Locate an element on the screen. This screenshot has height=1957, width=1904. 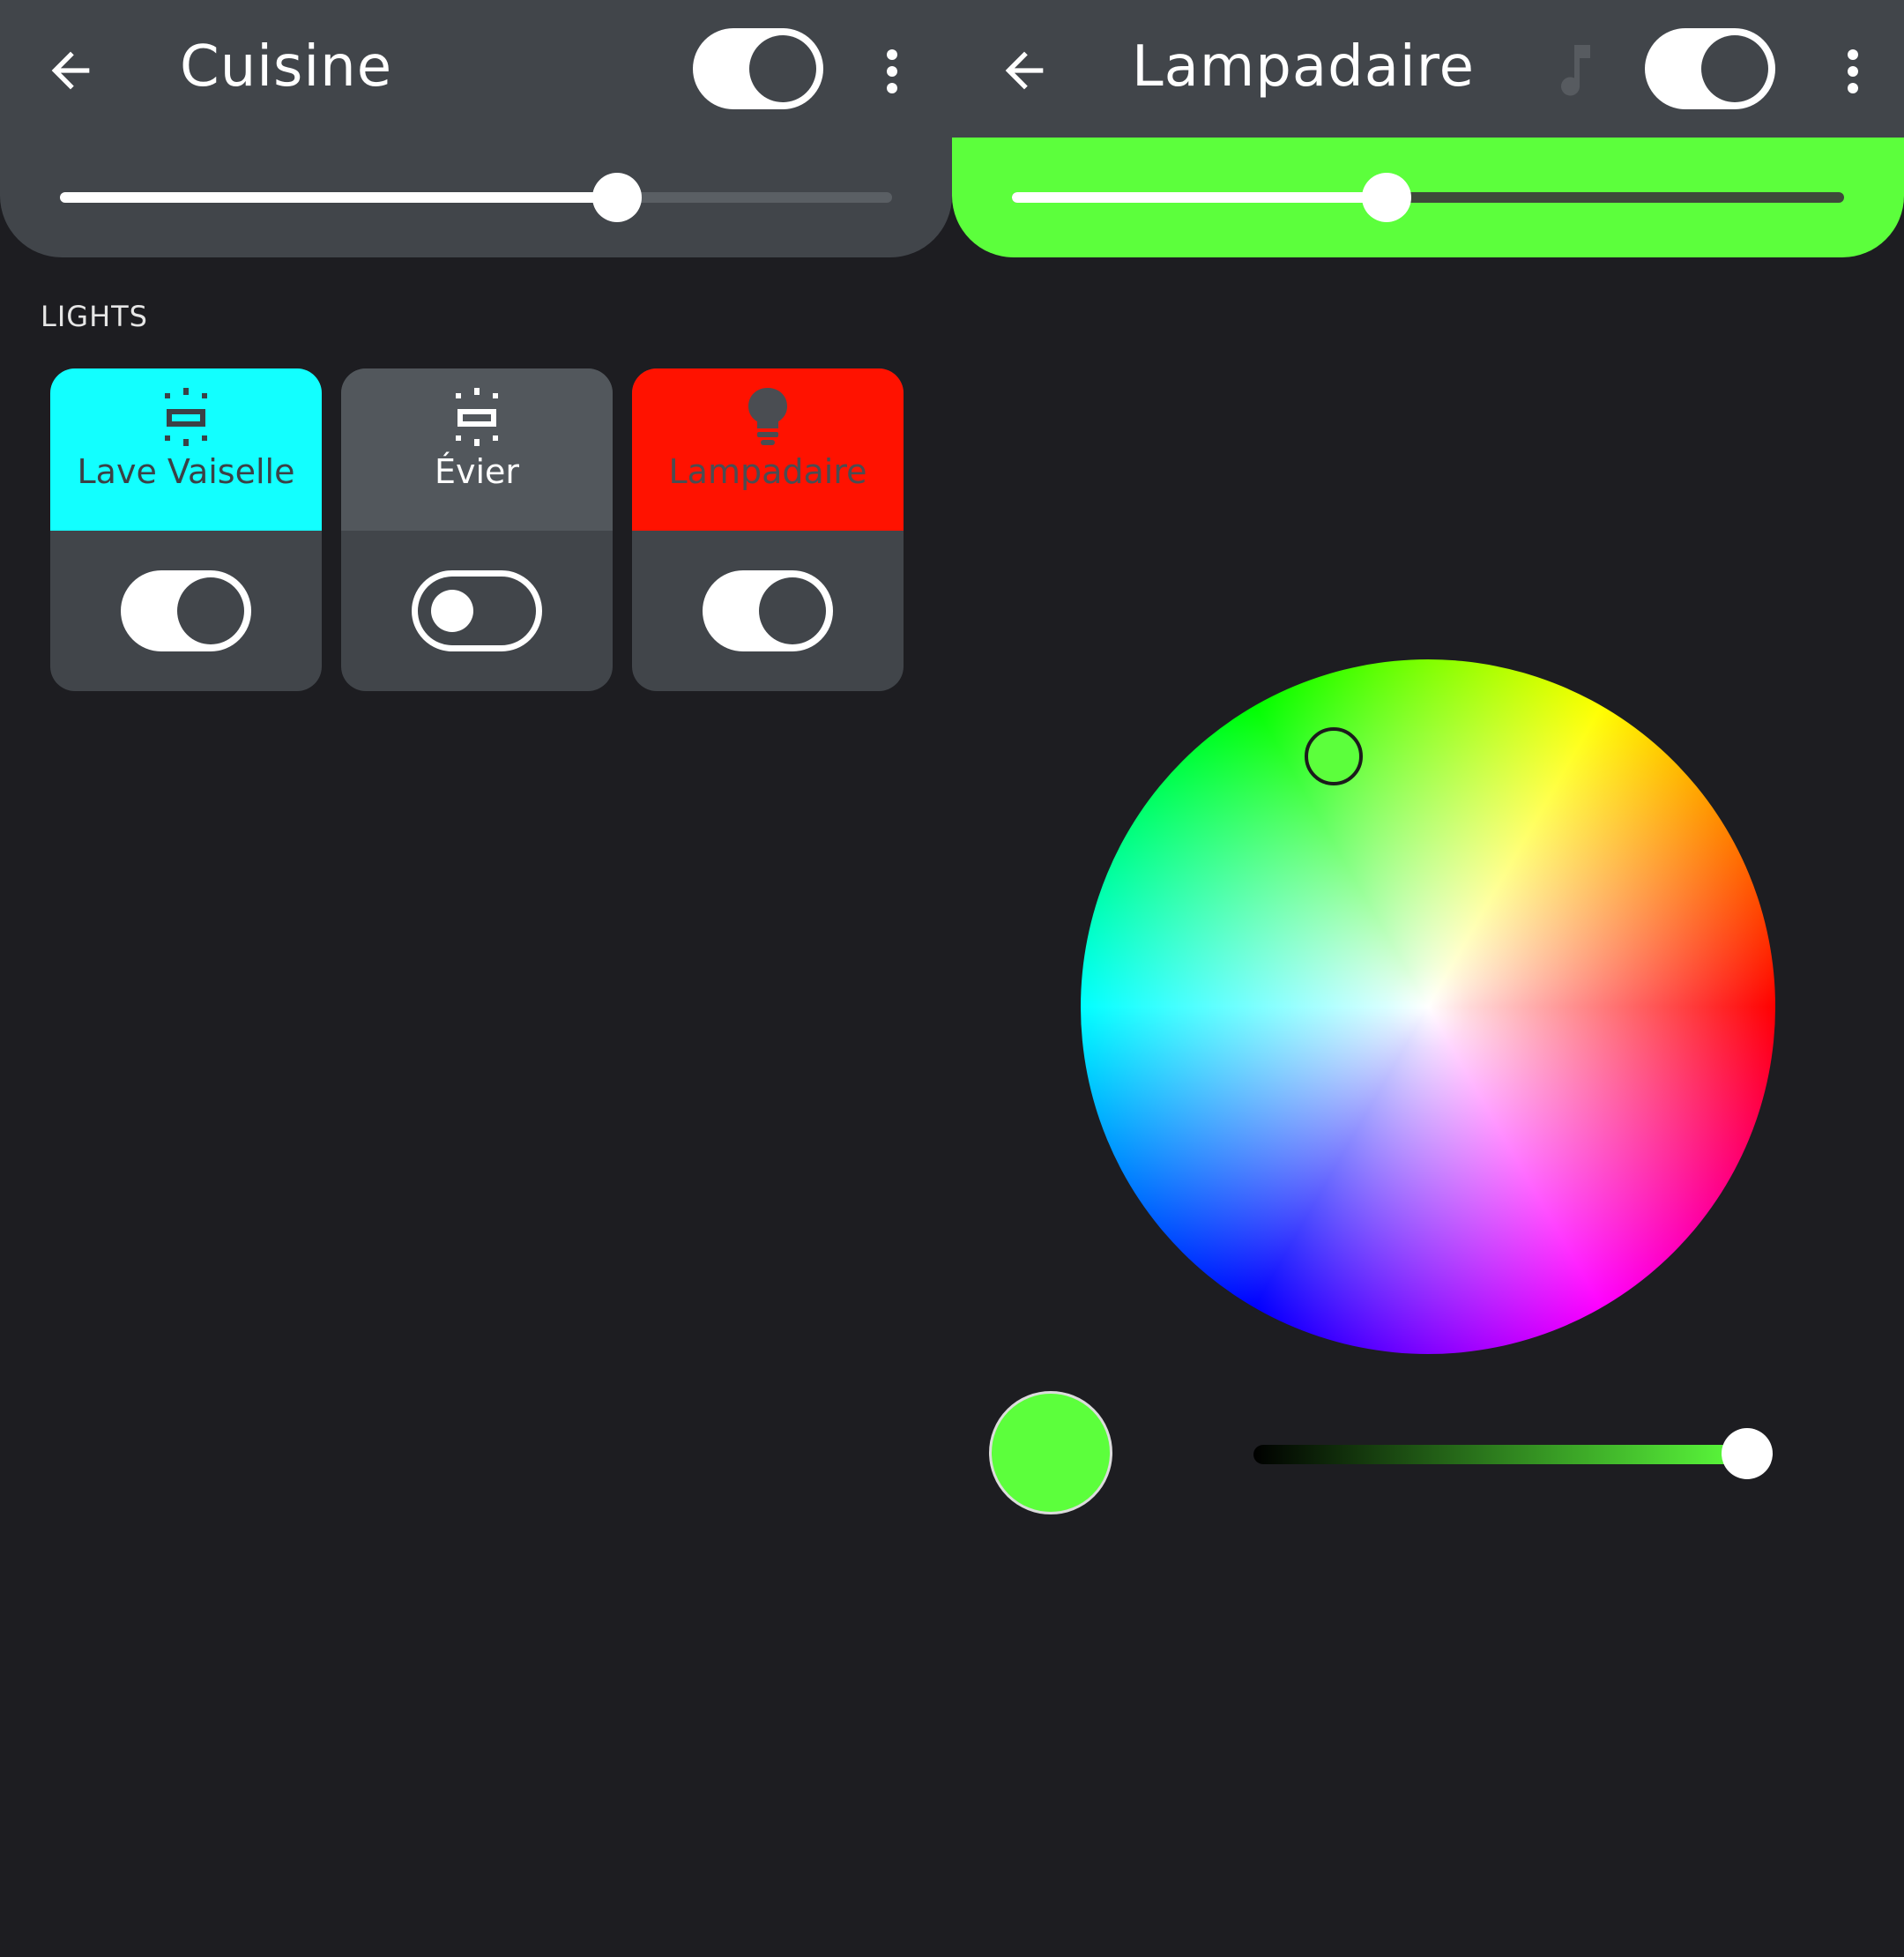
color-wheel-picker is located at coordinates (1334, 756).